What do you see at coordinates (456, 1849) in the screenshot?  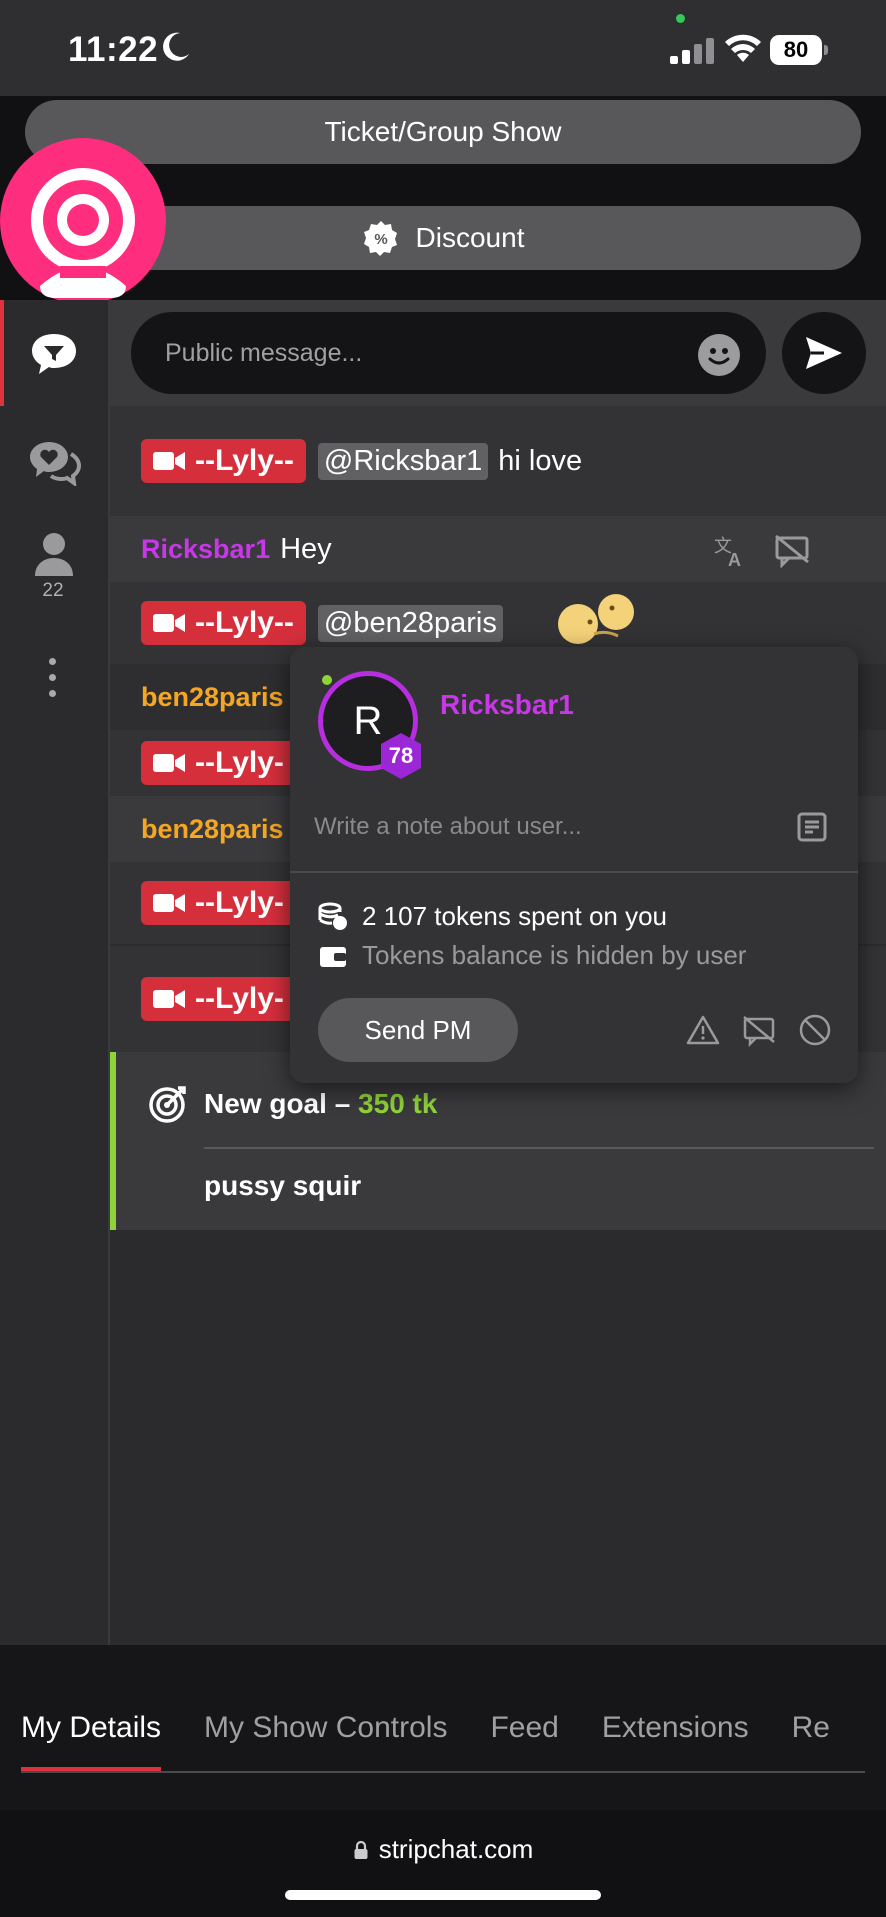 I see `url-text: stripchat.com` at bounding box center [456, 1849].